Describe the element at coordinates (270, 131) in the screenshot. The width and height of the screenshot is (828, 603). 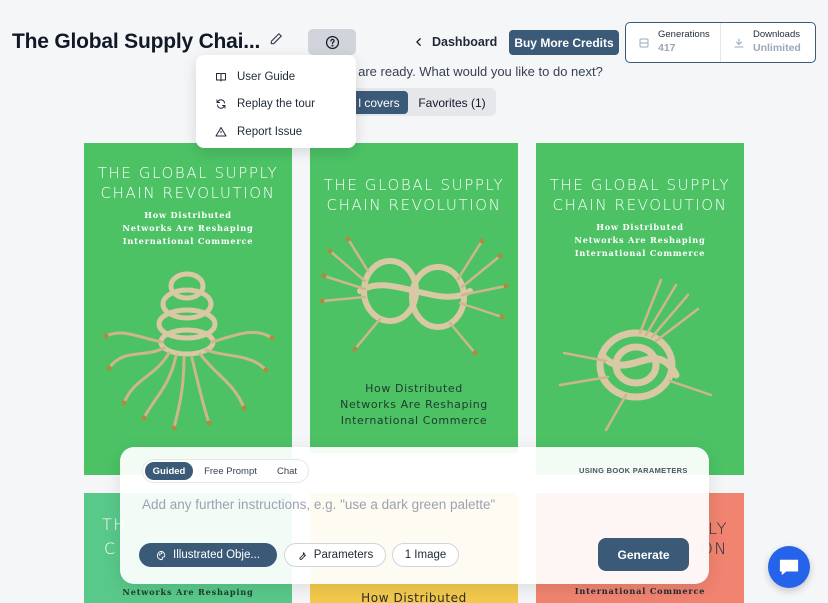
I see `menu-item-label: Report Issue` at that location.